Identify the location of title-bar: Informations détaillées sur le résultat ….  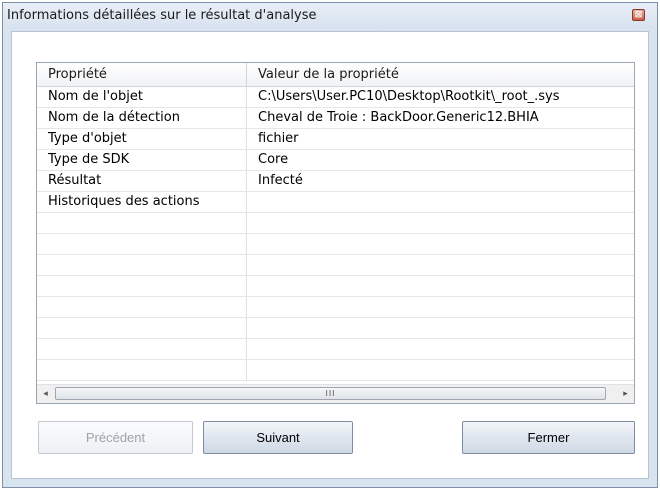
(330, 16).